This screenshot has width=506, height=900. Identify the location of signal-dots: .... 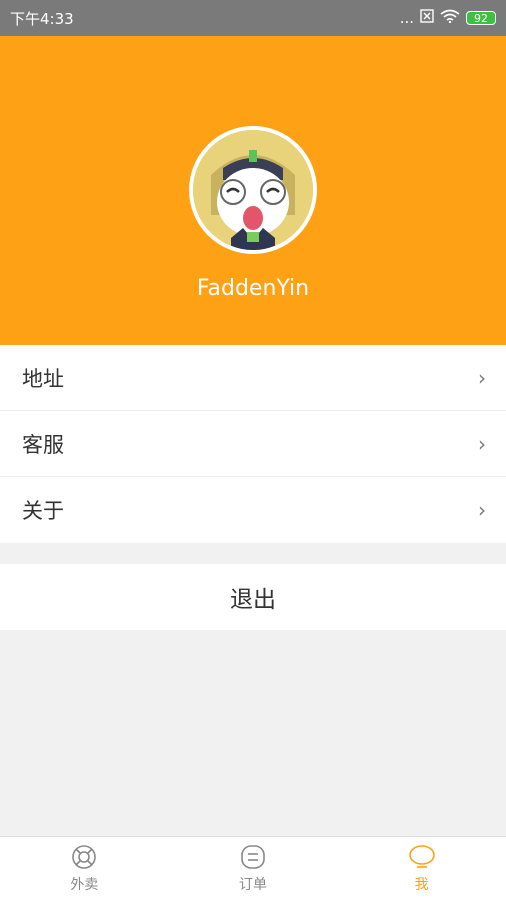
(406, 18).